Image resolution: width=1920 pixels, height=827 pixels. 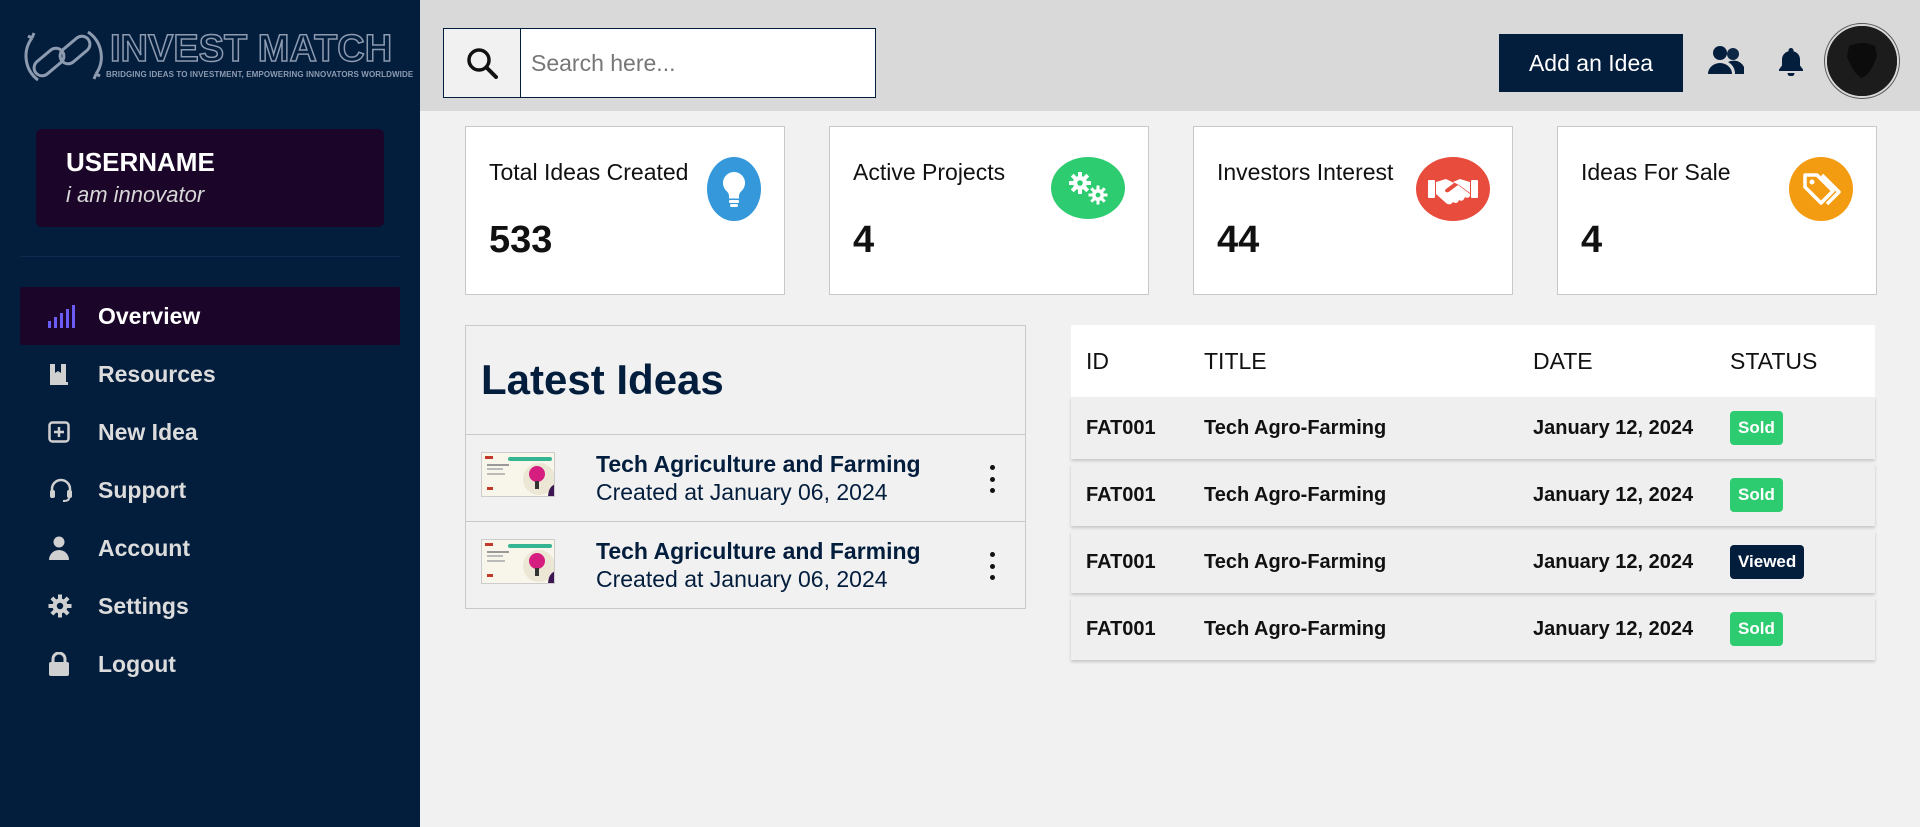 I want to click on sidebar-item-label: Overview, so click(x=149, y=315).